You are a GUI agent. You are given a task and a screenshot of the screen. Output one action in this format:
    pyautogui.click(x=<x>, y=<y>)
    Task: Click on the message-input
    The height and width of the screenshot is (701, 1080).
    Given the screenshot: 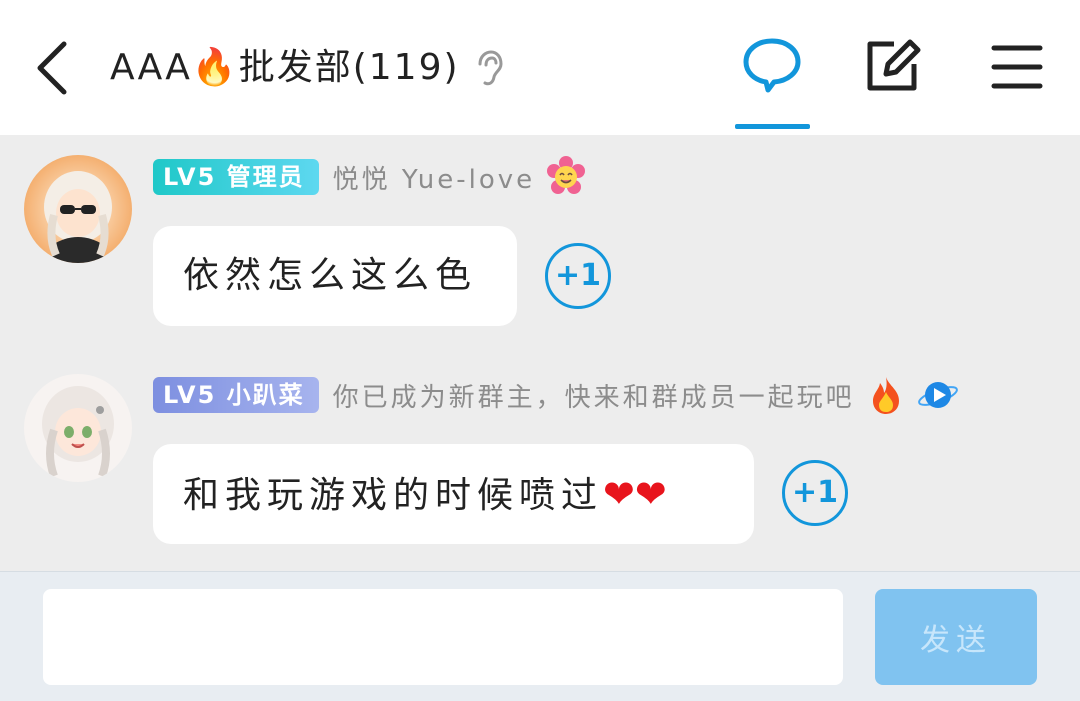 What is the action you would take?
    pyautogui.click(x=443, y=637)
    